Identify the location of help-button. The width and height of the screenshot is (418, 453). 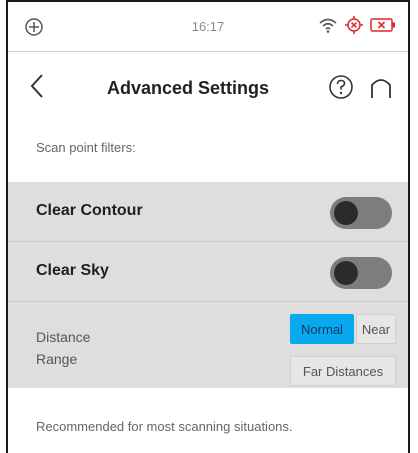
(341, 87).